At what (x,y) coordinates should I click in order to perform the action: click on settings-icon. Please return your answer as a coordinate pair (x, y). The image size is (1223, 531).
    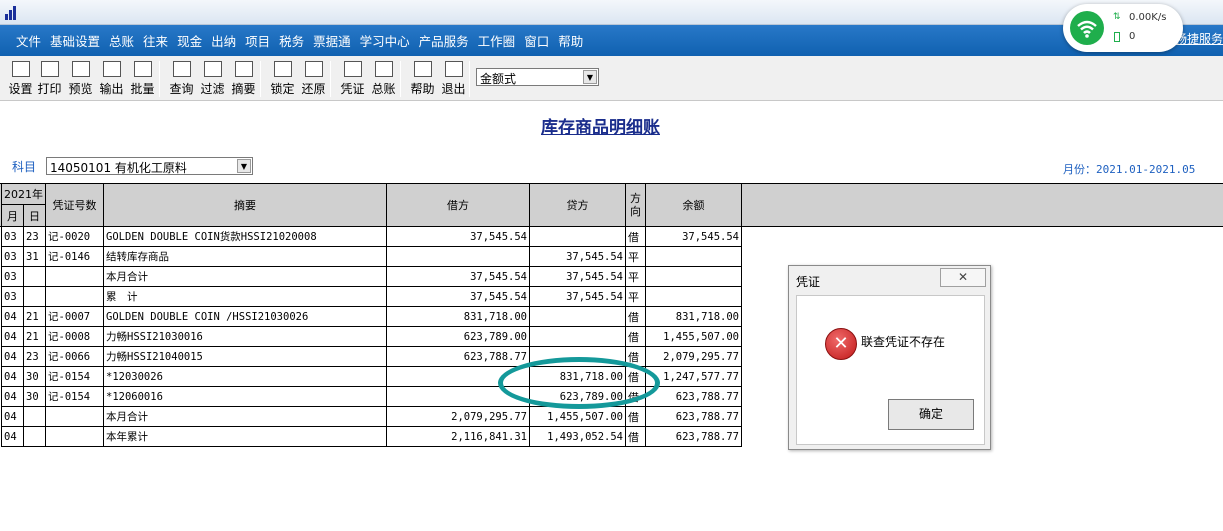
    Looking at the image, I should click on (20, 69).